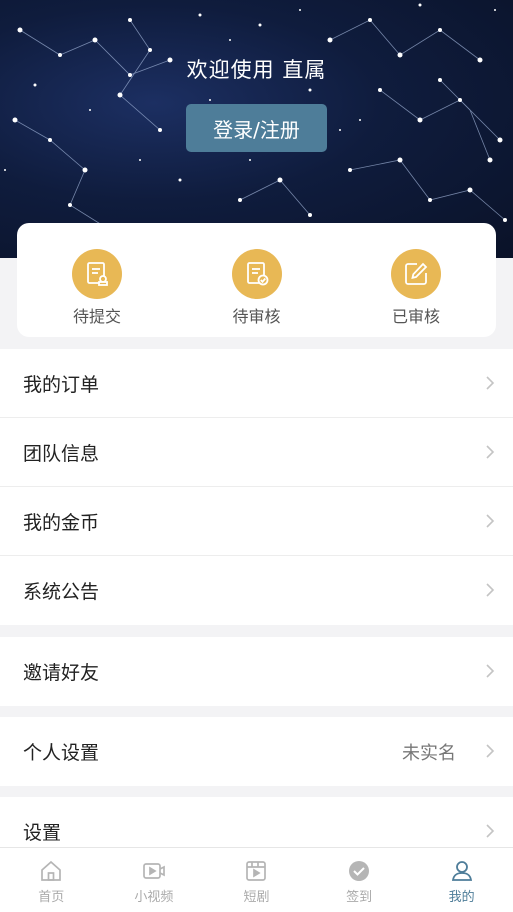 This screenshot has width=513, height=912. Describe the element at coordinates (429, 753) in the screenshot. I see `verification-status: 未实名` at that location.